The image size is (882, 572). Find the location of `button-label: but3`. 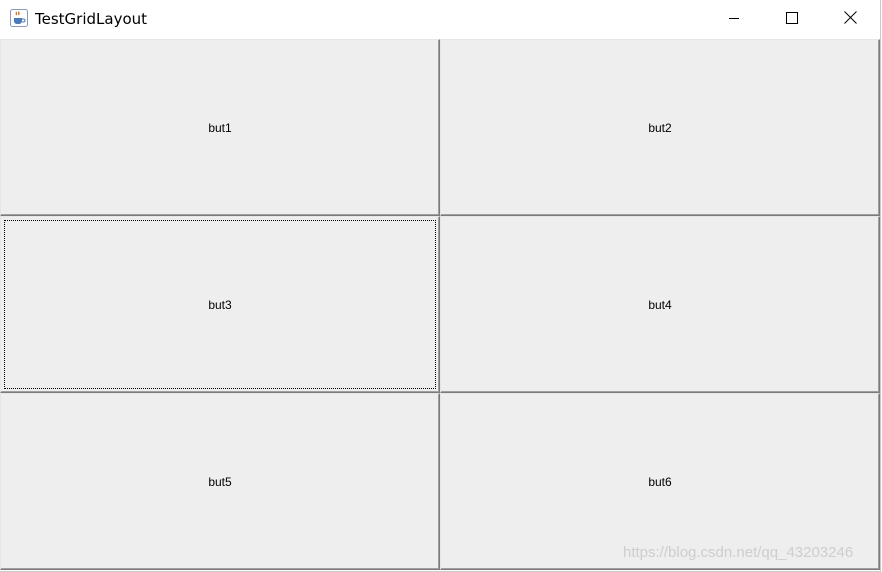

button-label: but3 is located at coordinates (220, 304).